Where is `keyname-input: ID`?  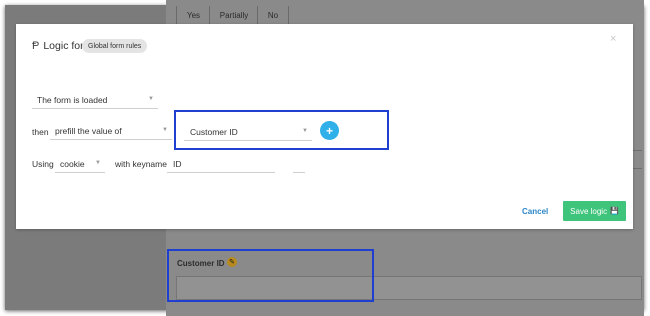 keyname-input: ID is located at coordinates (221, 164).